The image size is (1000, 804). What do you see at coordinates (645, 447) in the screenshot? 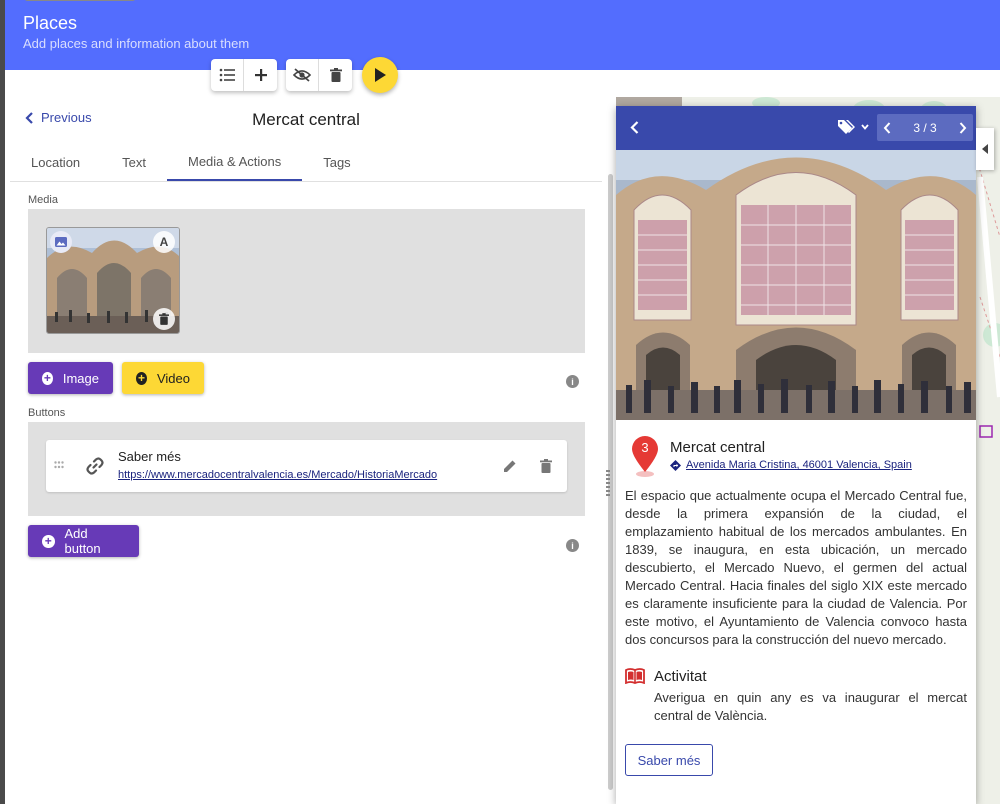
I see `place-marker-number: 3` at bounding box center [645, 447].